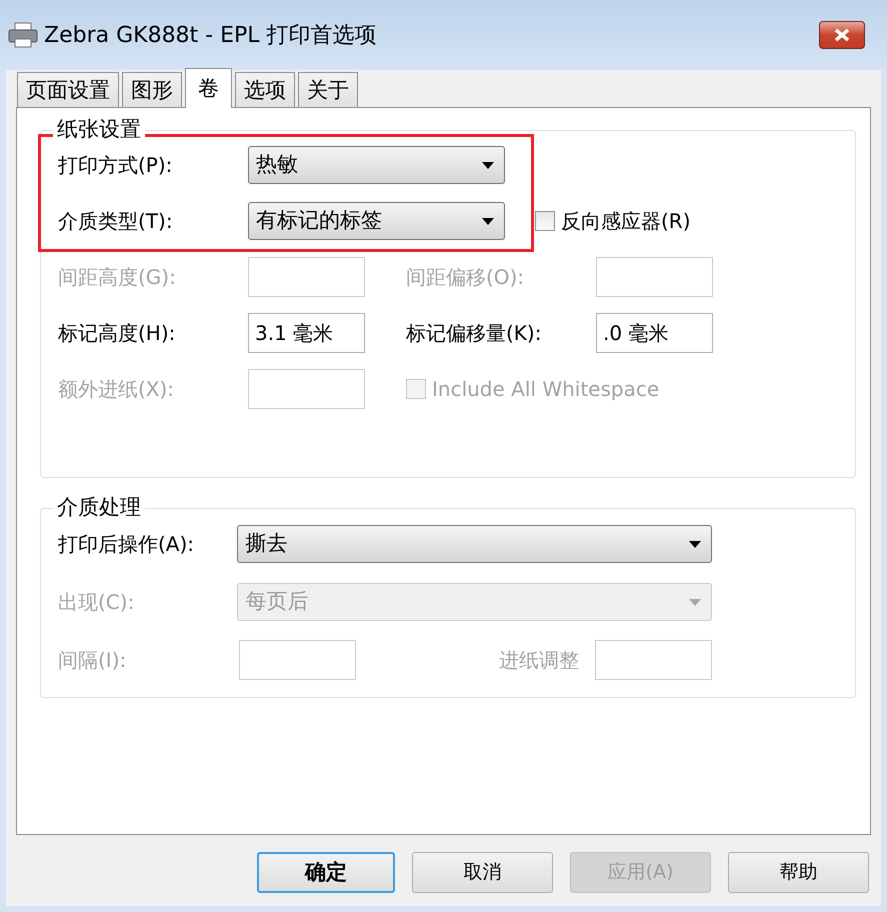 The height and width of the screenshot is (912, 887). What do you see at coordinates (654, 333) in the screenshot?
I see `input-field: .0 毫米` at bounding box center [654, 333].